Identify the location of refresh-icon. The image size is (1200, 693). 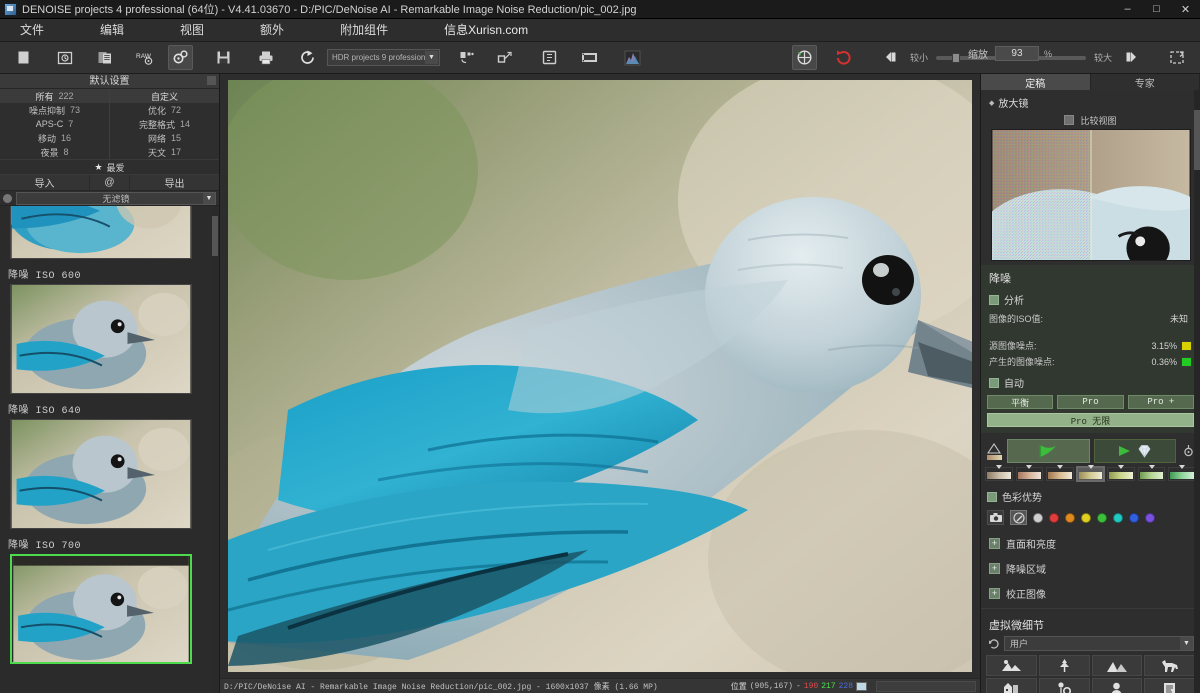
(993, 643).